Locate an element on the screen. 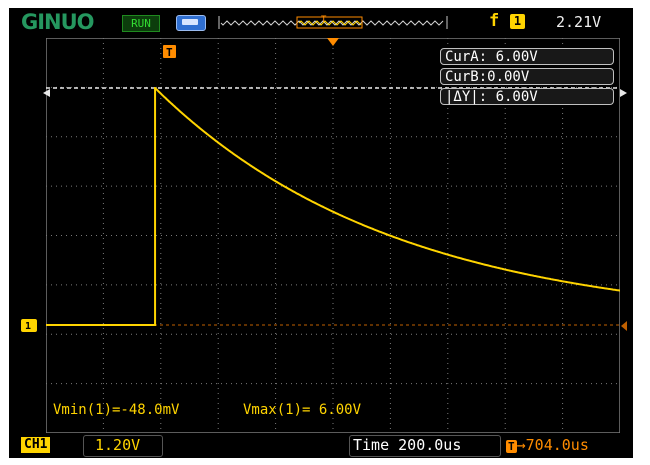 This screenshot has height=465, width=650. vmin-measurement: Vmin(1)=-48.0mV is located at coordinates (116, 410).